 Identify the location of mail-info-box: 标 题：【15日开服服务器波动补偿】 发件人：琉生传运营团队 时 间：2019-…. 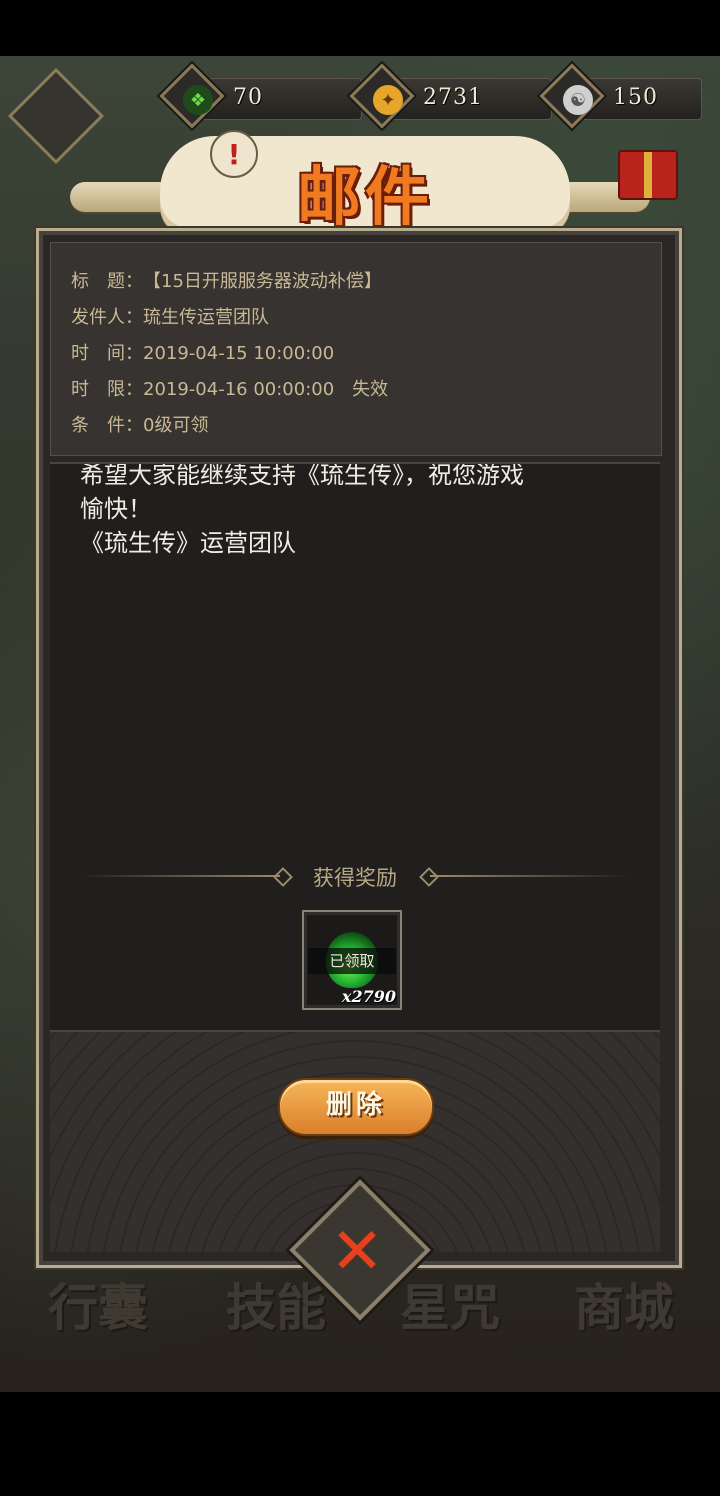
(356, 349).